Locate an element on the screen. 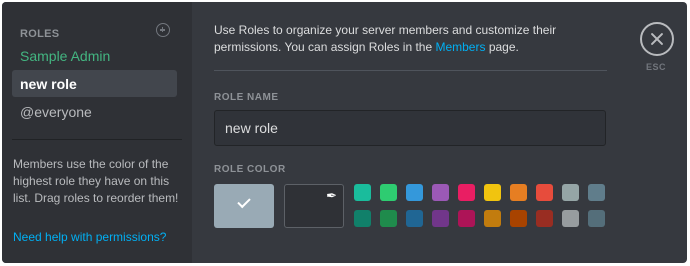 This screenshot has height=266, width=690. permissions-help-link: Need help with permissions? is located at coordinates (89, 237).